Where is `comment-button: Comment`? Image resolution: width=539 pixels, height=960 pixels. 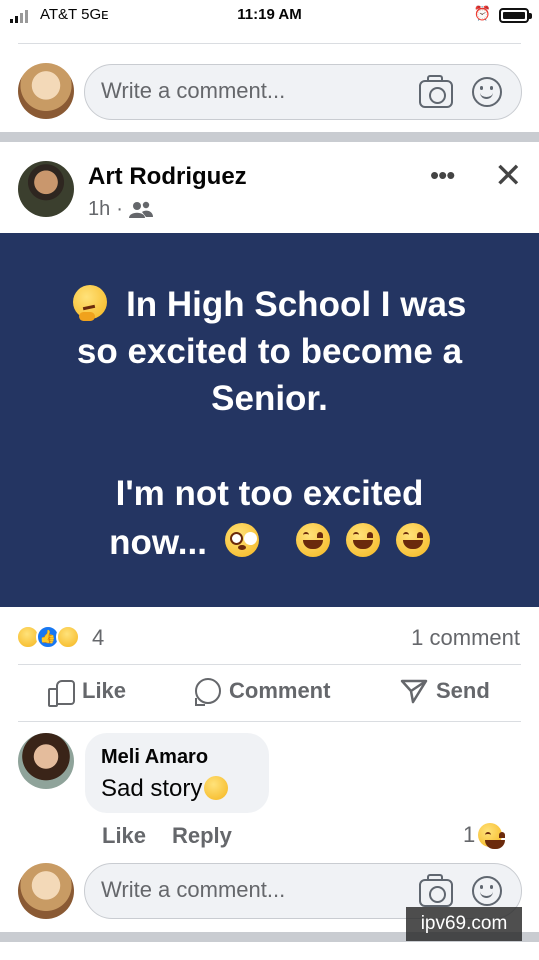 comment-button: Comment is located at coordinates (263, 692).